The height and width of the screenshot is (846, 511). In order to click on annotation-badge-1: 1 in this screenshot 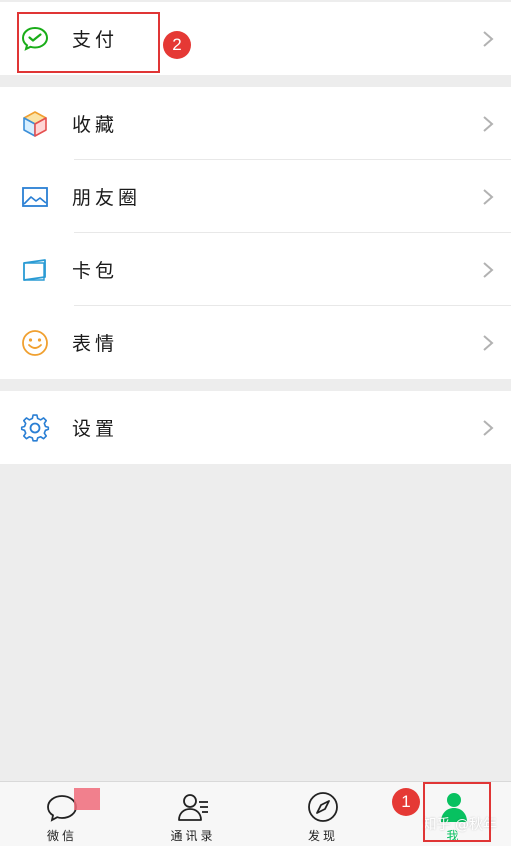, I will do `click(406, 802)`.